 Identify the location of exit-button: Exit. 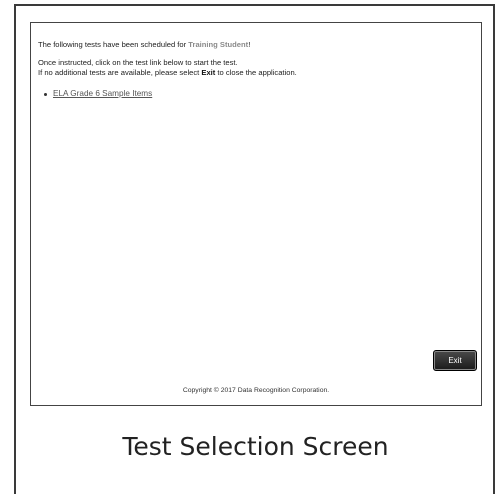
(455, 360).